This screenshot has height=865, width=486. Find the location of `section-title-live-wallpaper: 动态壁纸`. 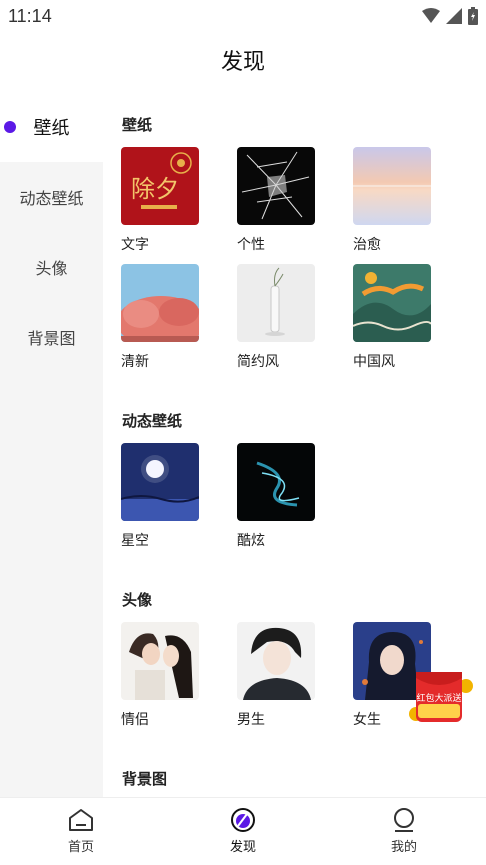

section-title-live-wallpaper: 动态壁纸 is located at coordinates (152, 421).